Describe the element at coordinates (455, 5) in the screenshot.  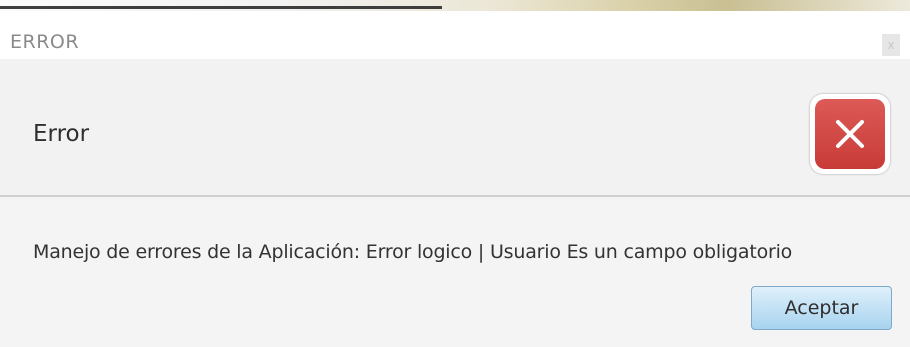
I see `background-window-strip` at that location.